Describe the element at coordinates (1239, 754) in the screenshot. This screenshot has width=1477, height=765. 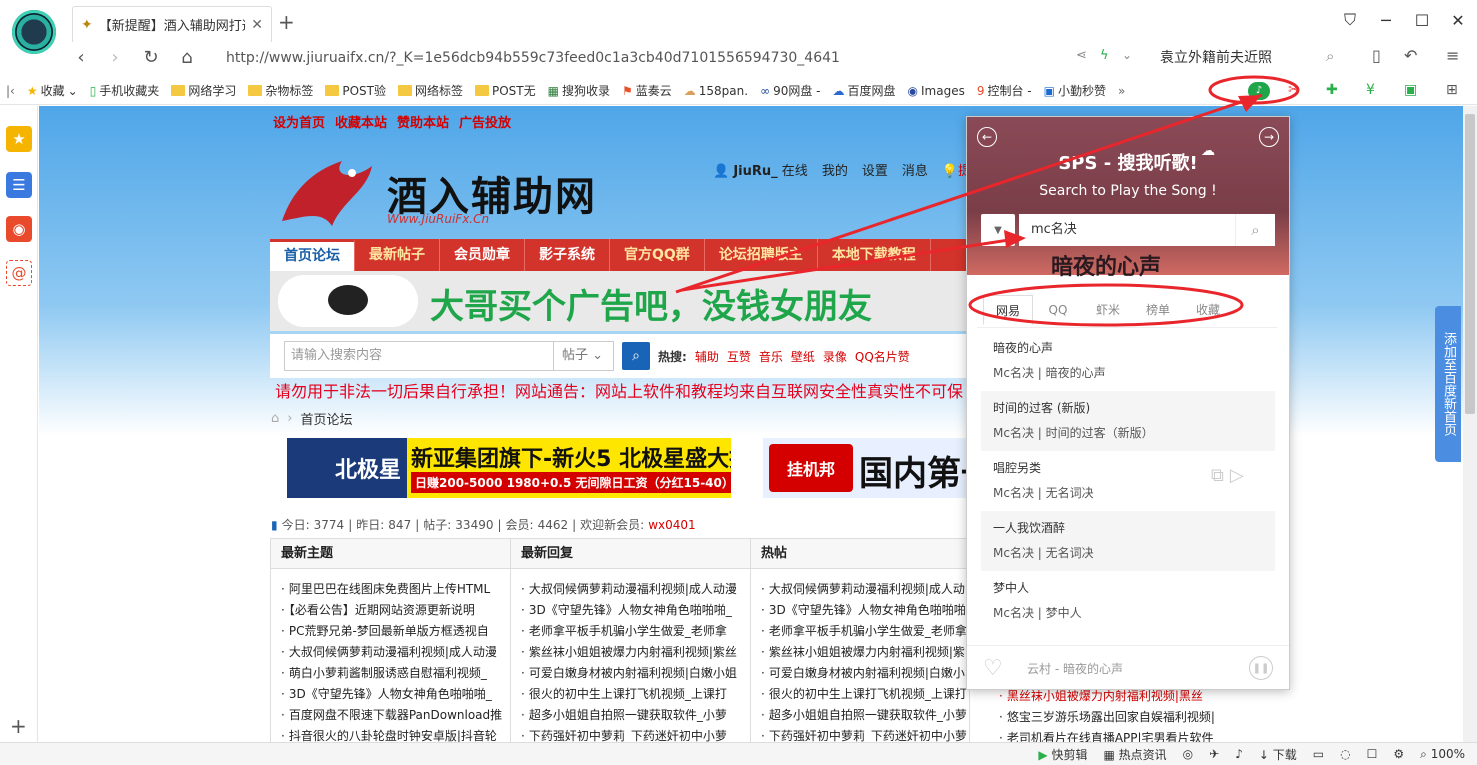
I see `volume-icon: ♪` at that location.